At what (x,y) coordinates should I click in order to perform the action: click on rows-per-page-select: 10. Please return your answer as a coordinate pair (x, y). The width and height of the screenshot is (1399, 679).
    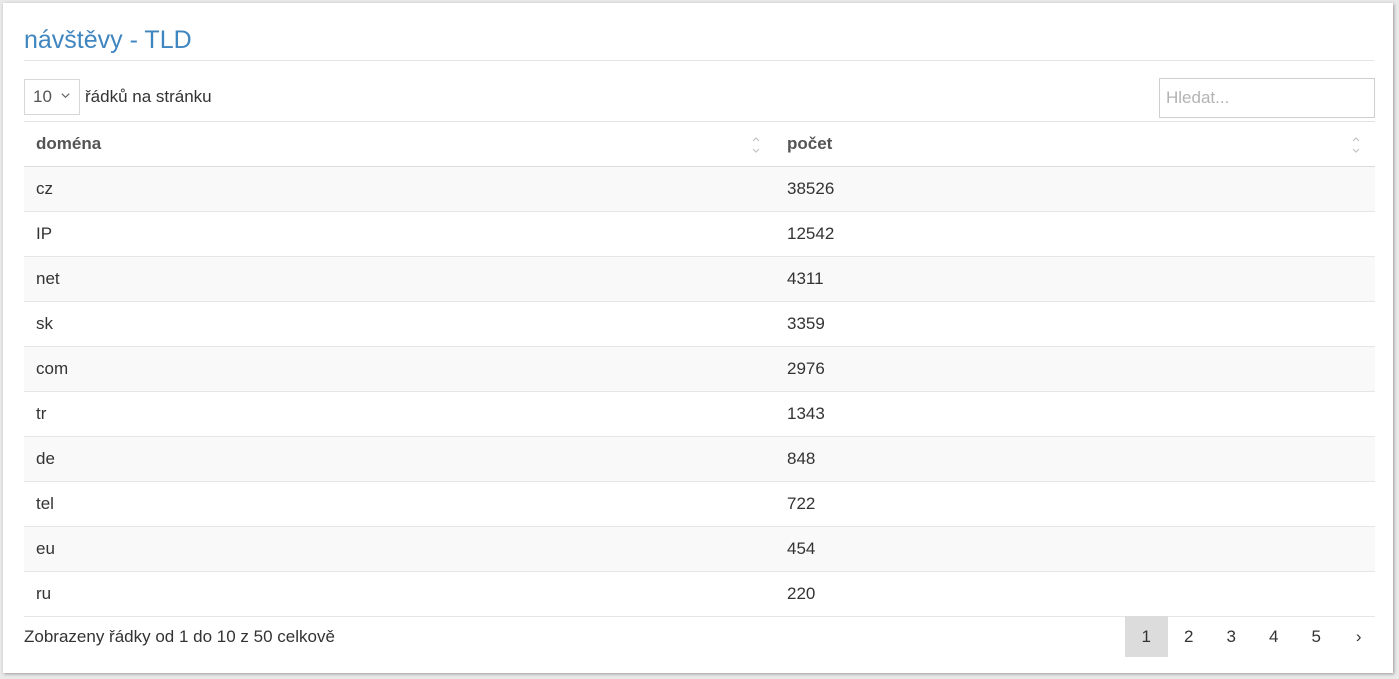
    Looking at the image, I should click on (52, 97).